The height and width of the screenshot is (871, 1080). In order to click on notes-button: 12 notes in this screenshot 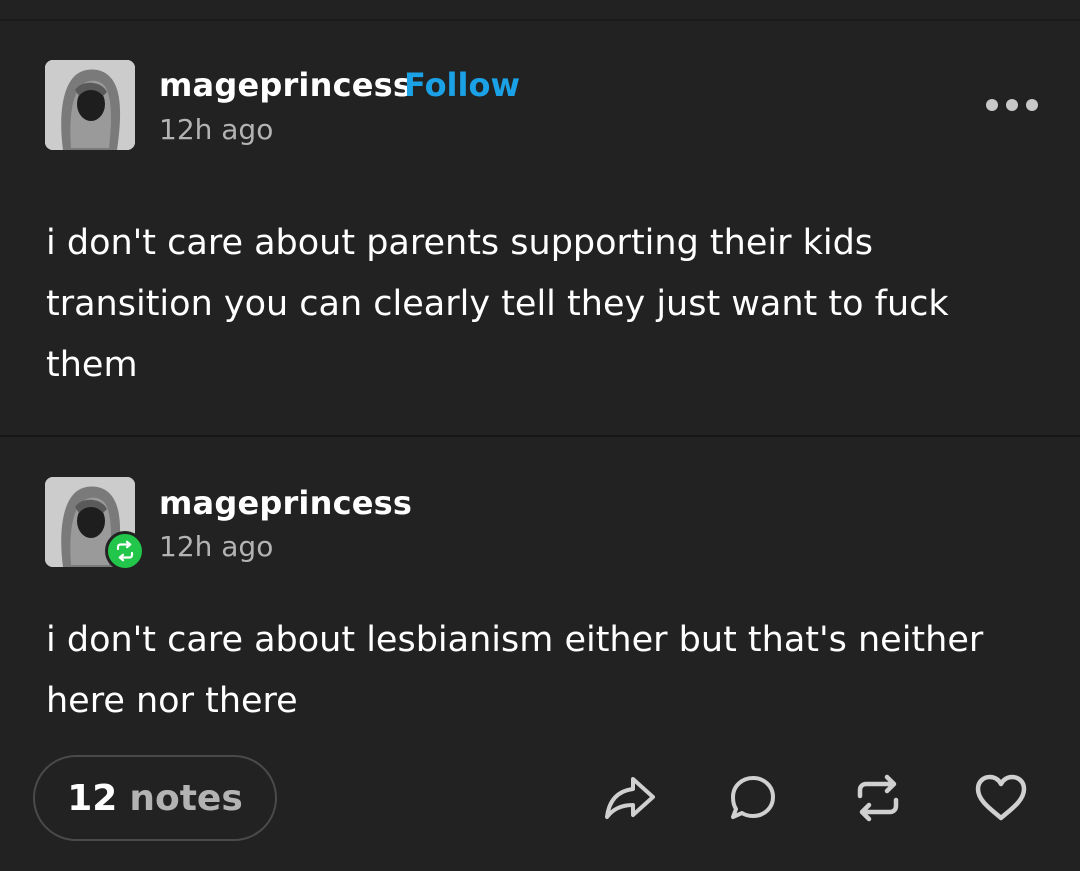, I will do `click(155, 798)`.